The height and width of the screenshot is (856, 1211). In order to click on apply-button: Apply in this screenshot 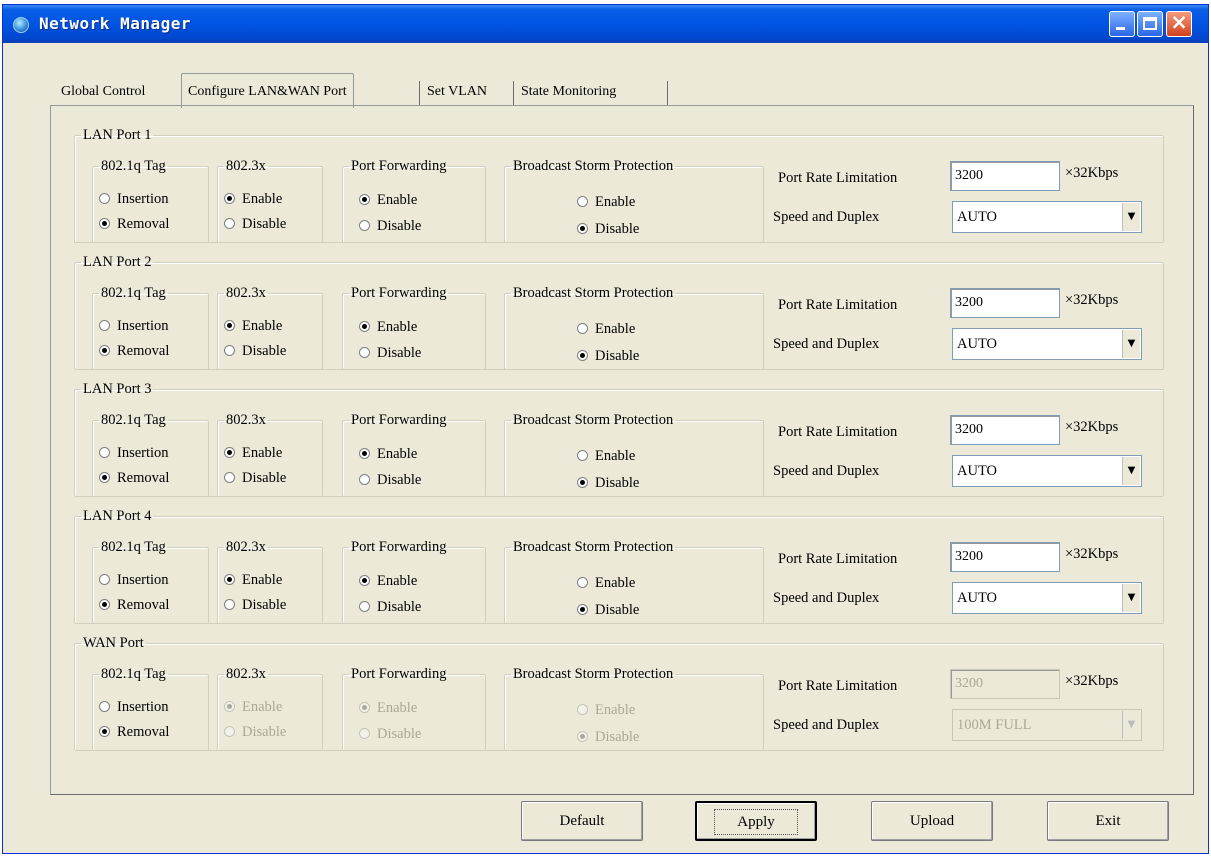, I will do `click(756, 821)`.